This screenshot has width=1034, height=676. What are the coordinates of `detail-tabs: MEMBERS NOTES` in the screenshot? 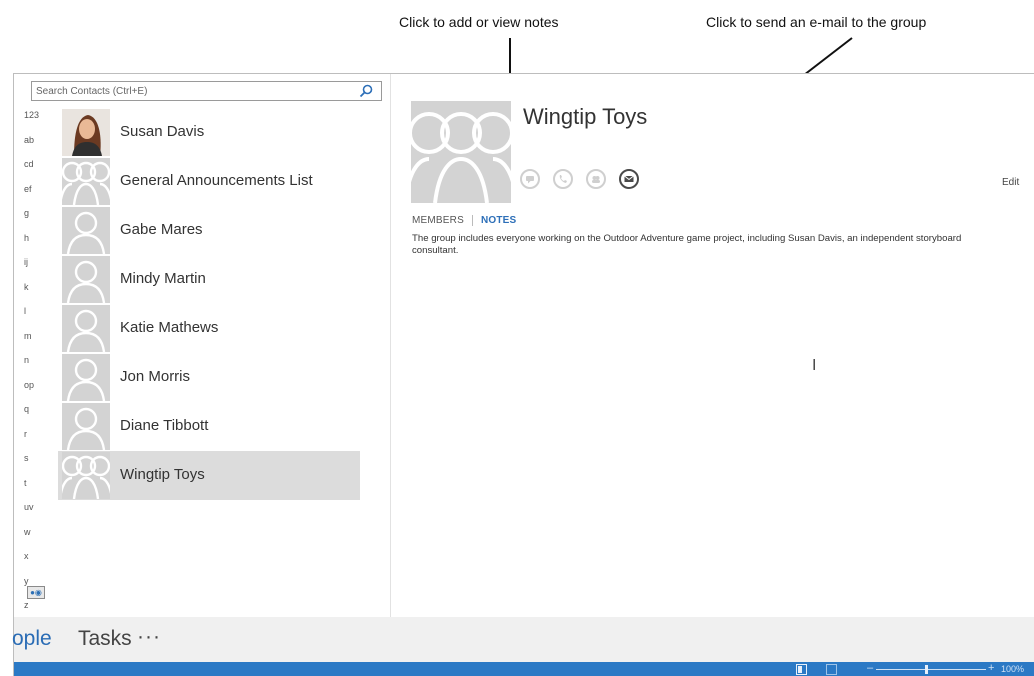 It's located at (464, 220).